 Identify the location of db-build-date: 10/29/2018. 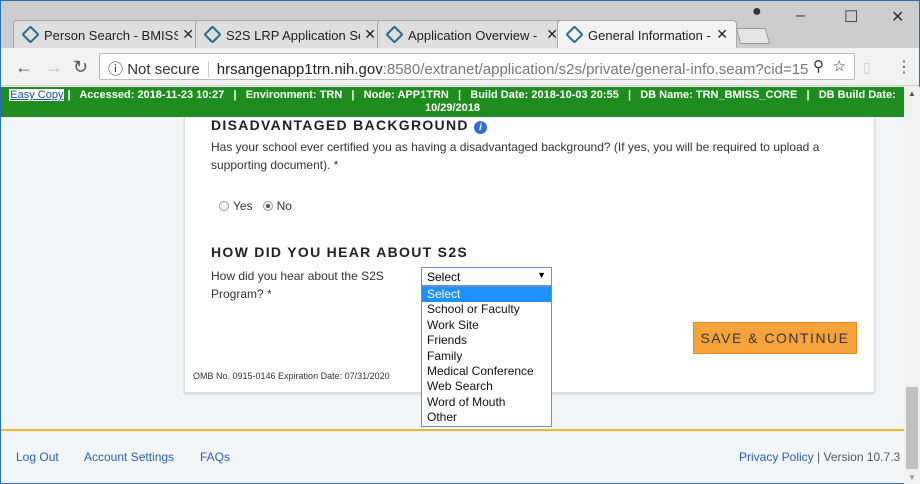
(452, 108).